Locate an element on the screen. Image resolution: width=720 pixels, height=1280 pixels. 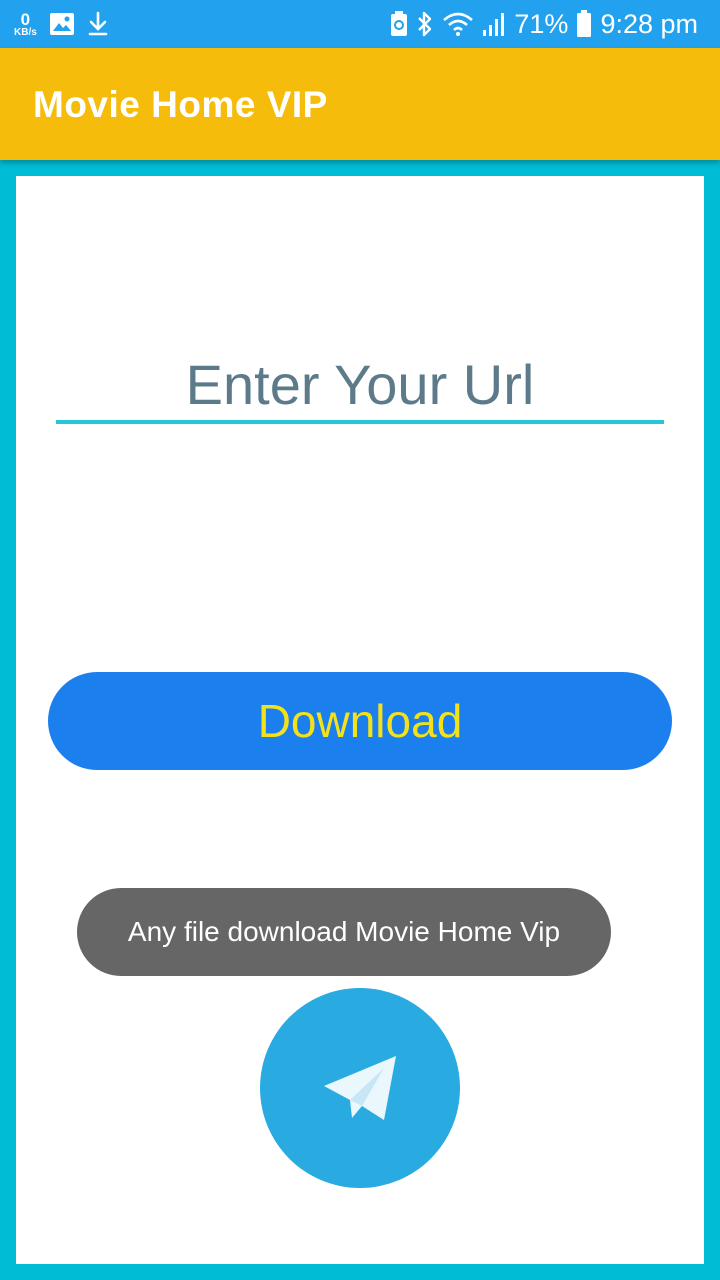
url-field is located at coordinates (360, 386).